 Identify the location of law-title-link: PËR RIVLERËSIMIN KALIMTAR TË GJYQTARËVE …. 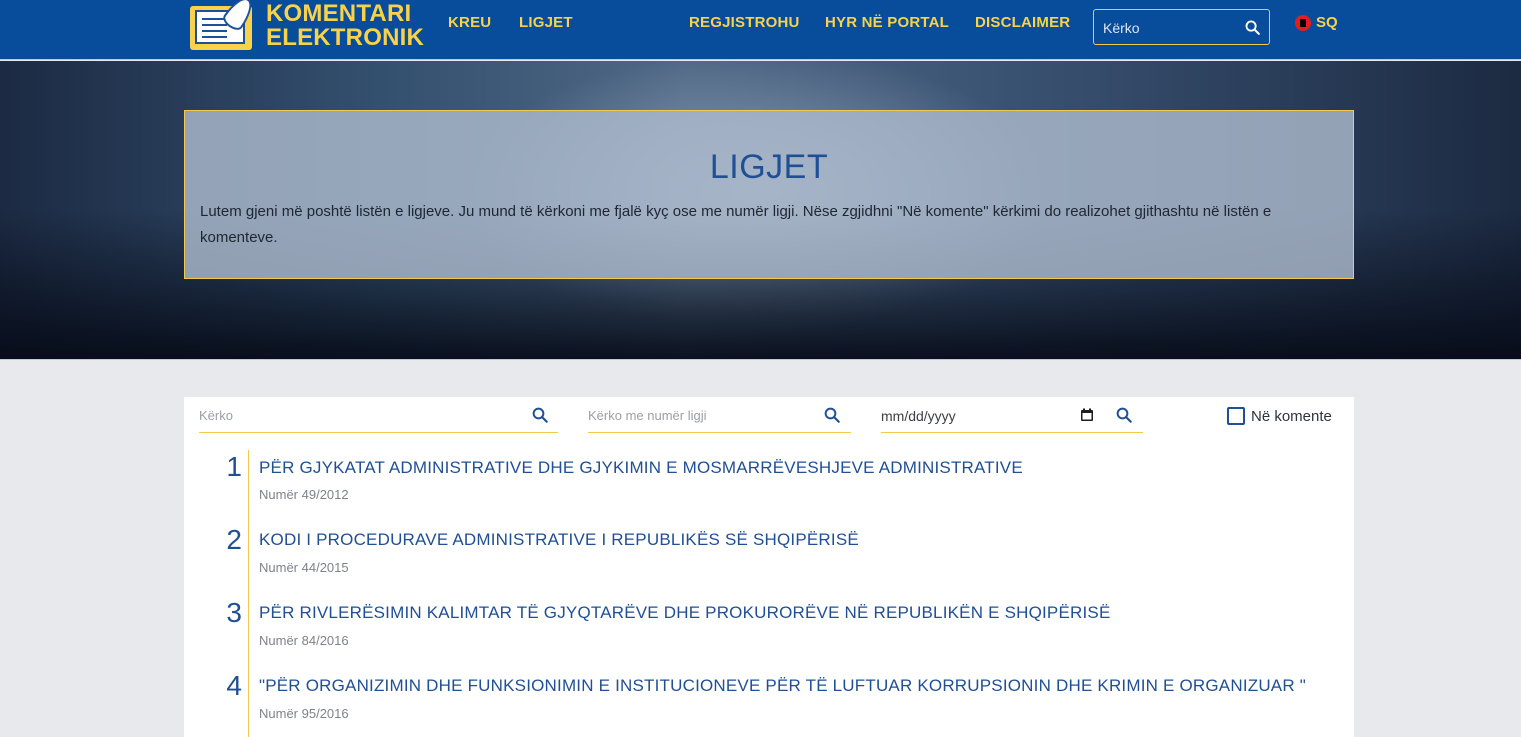
(684, 613).